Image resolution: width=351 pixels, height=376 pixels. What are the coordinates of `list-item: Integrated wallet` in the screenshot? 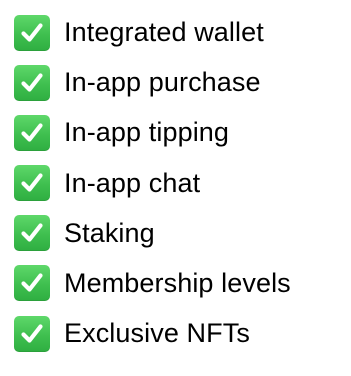 It's located at (179, 32).